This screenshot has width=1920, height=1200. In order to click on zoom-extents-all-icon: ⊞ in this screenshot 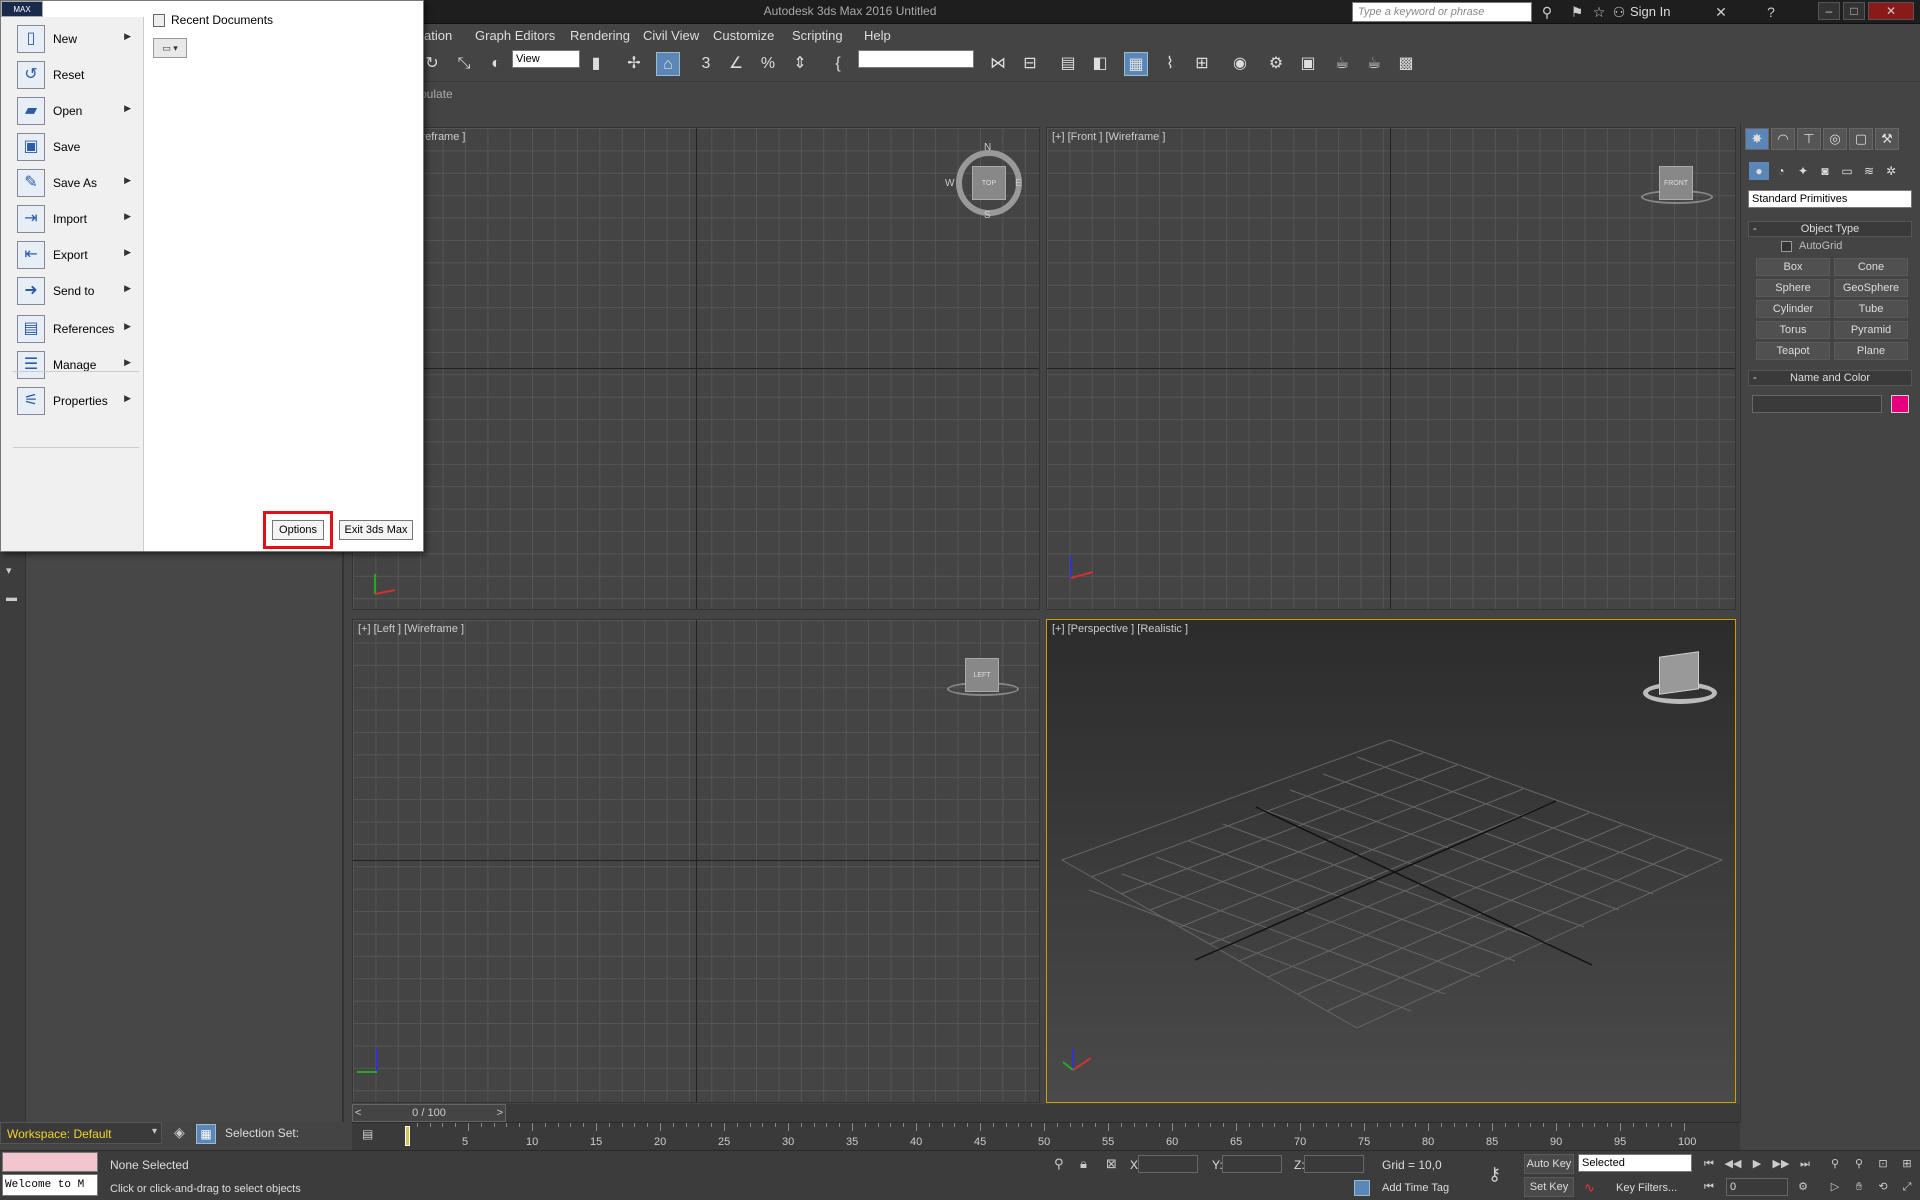, I will do `click(1907, 1164)`.